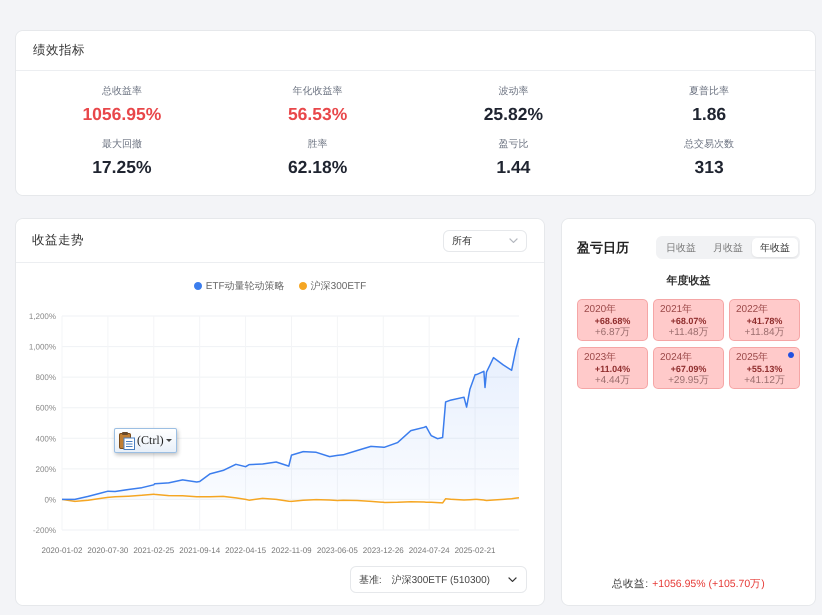  What do you see at coordinates (709, 92) in the screenshot?
I see `metric-label: 夏普比率` at bounding box center [709, 92].